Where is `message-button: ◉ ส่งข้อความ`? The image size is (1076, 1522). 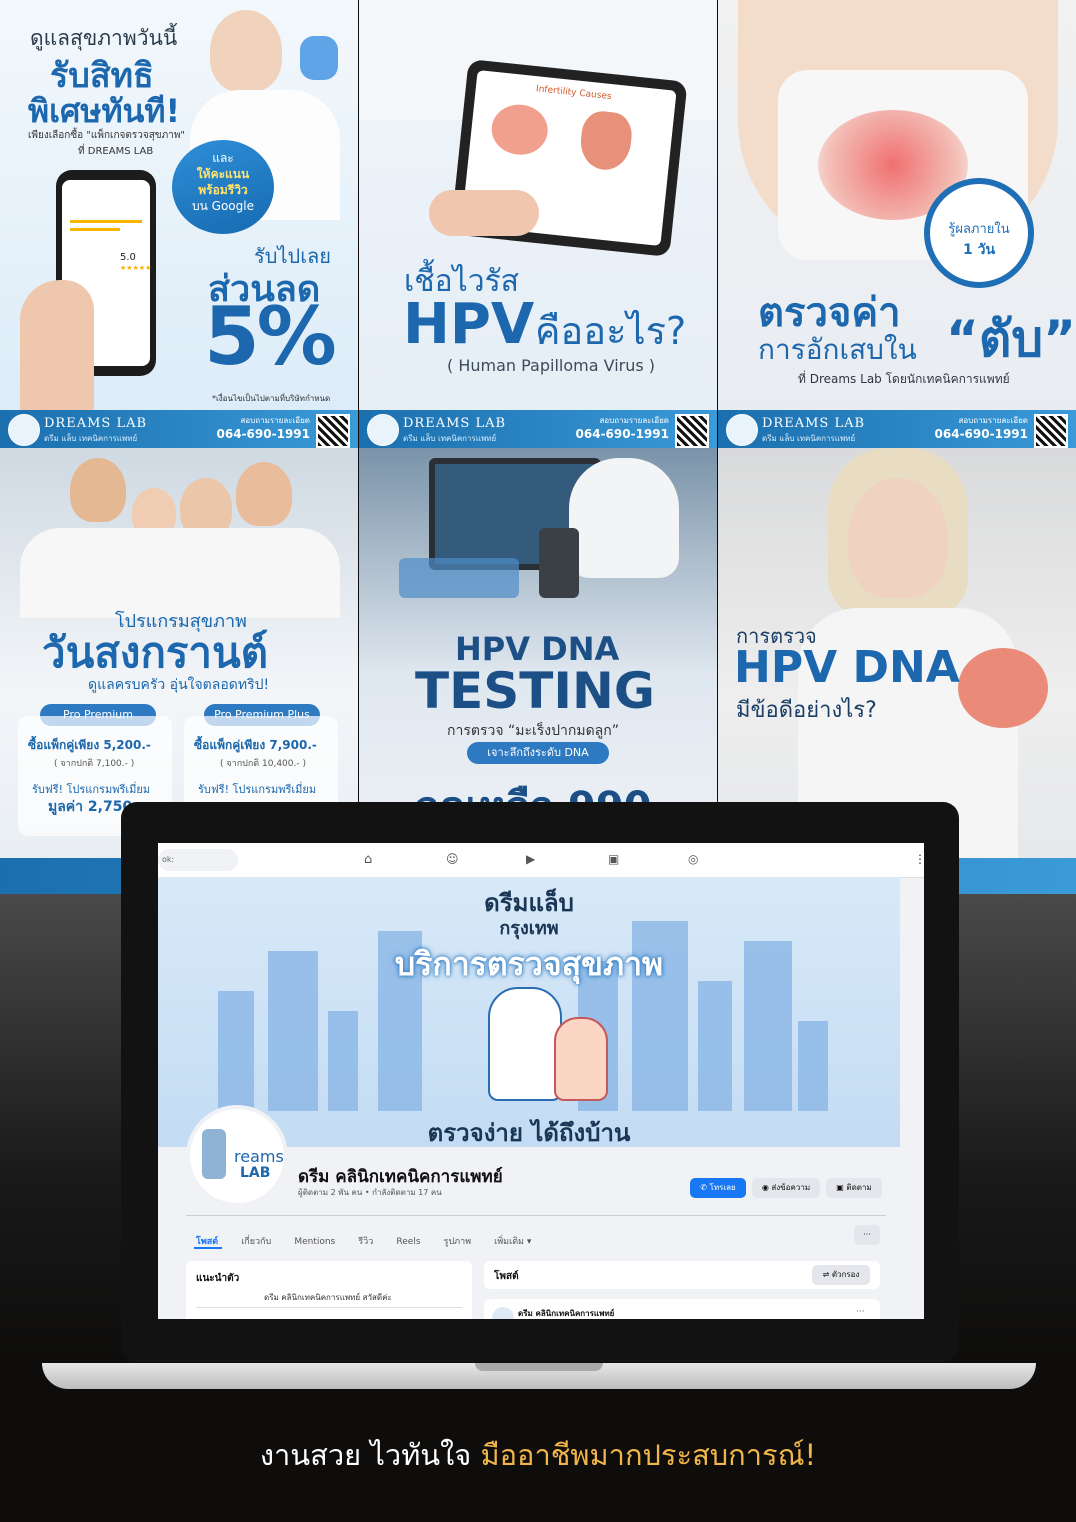 message-button: ◉ ส่งข้อความ is located at coordinates (786, 1188).